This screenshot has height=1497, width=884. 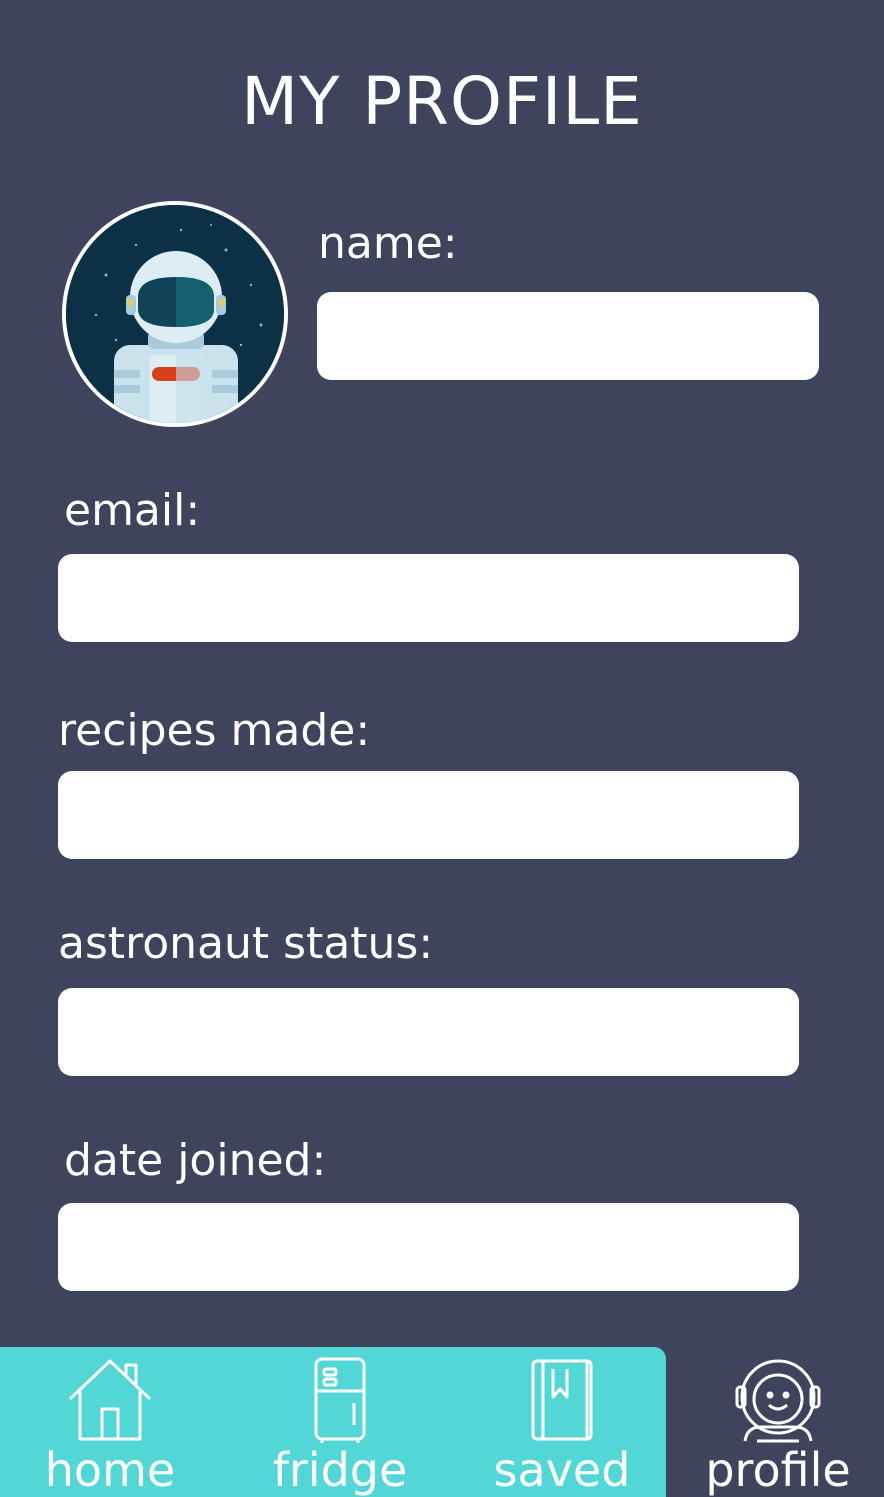 What do you see at coordinates (246, 943) in the screenshot?
I see `astronaut-status-label: astronaut status:` at bounding box center [246, 943].